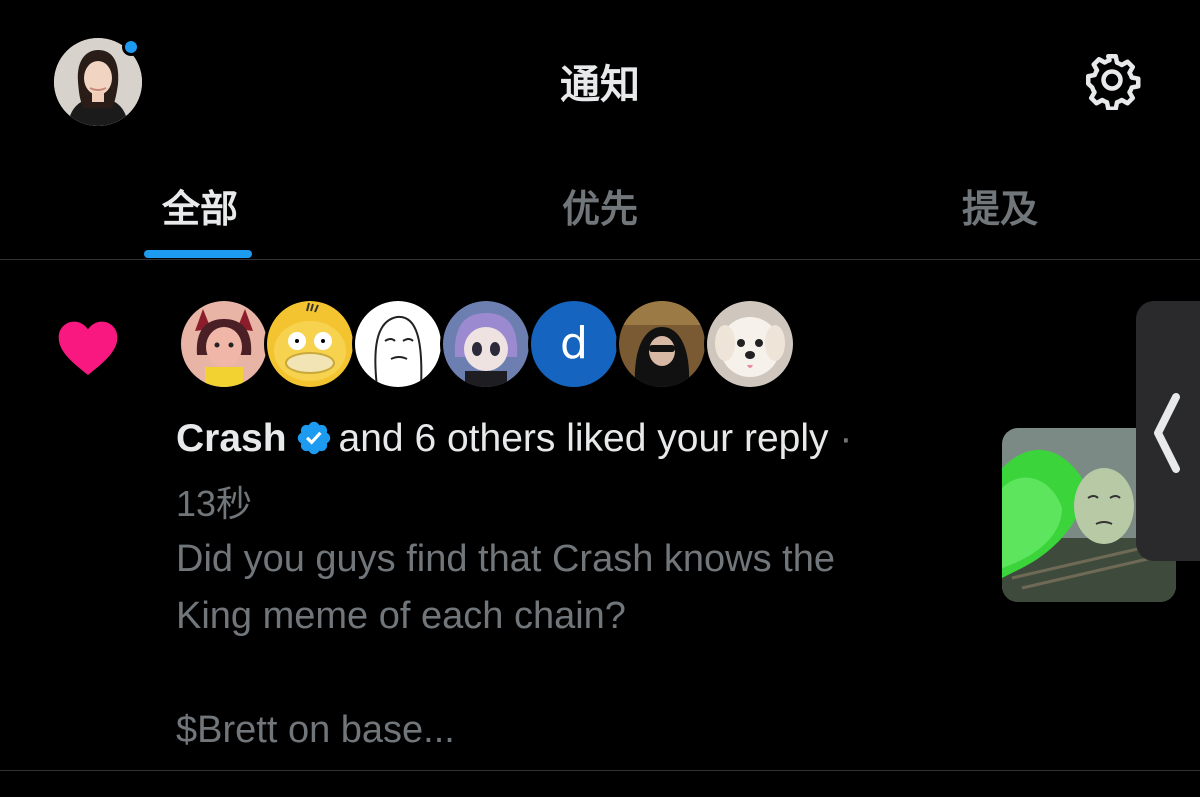 The width and height of the screenshot is (1200, 797). I want to click on verified-badge-icon, so click(313, 438).